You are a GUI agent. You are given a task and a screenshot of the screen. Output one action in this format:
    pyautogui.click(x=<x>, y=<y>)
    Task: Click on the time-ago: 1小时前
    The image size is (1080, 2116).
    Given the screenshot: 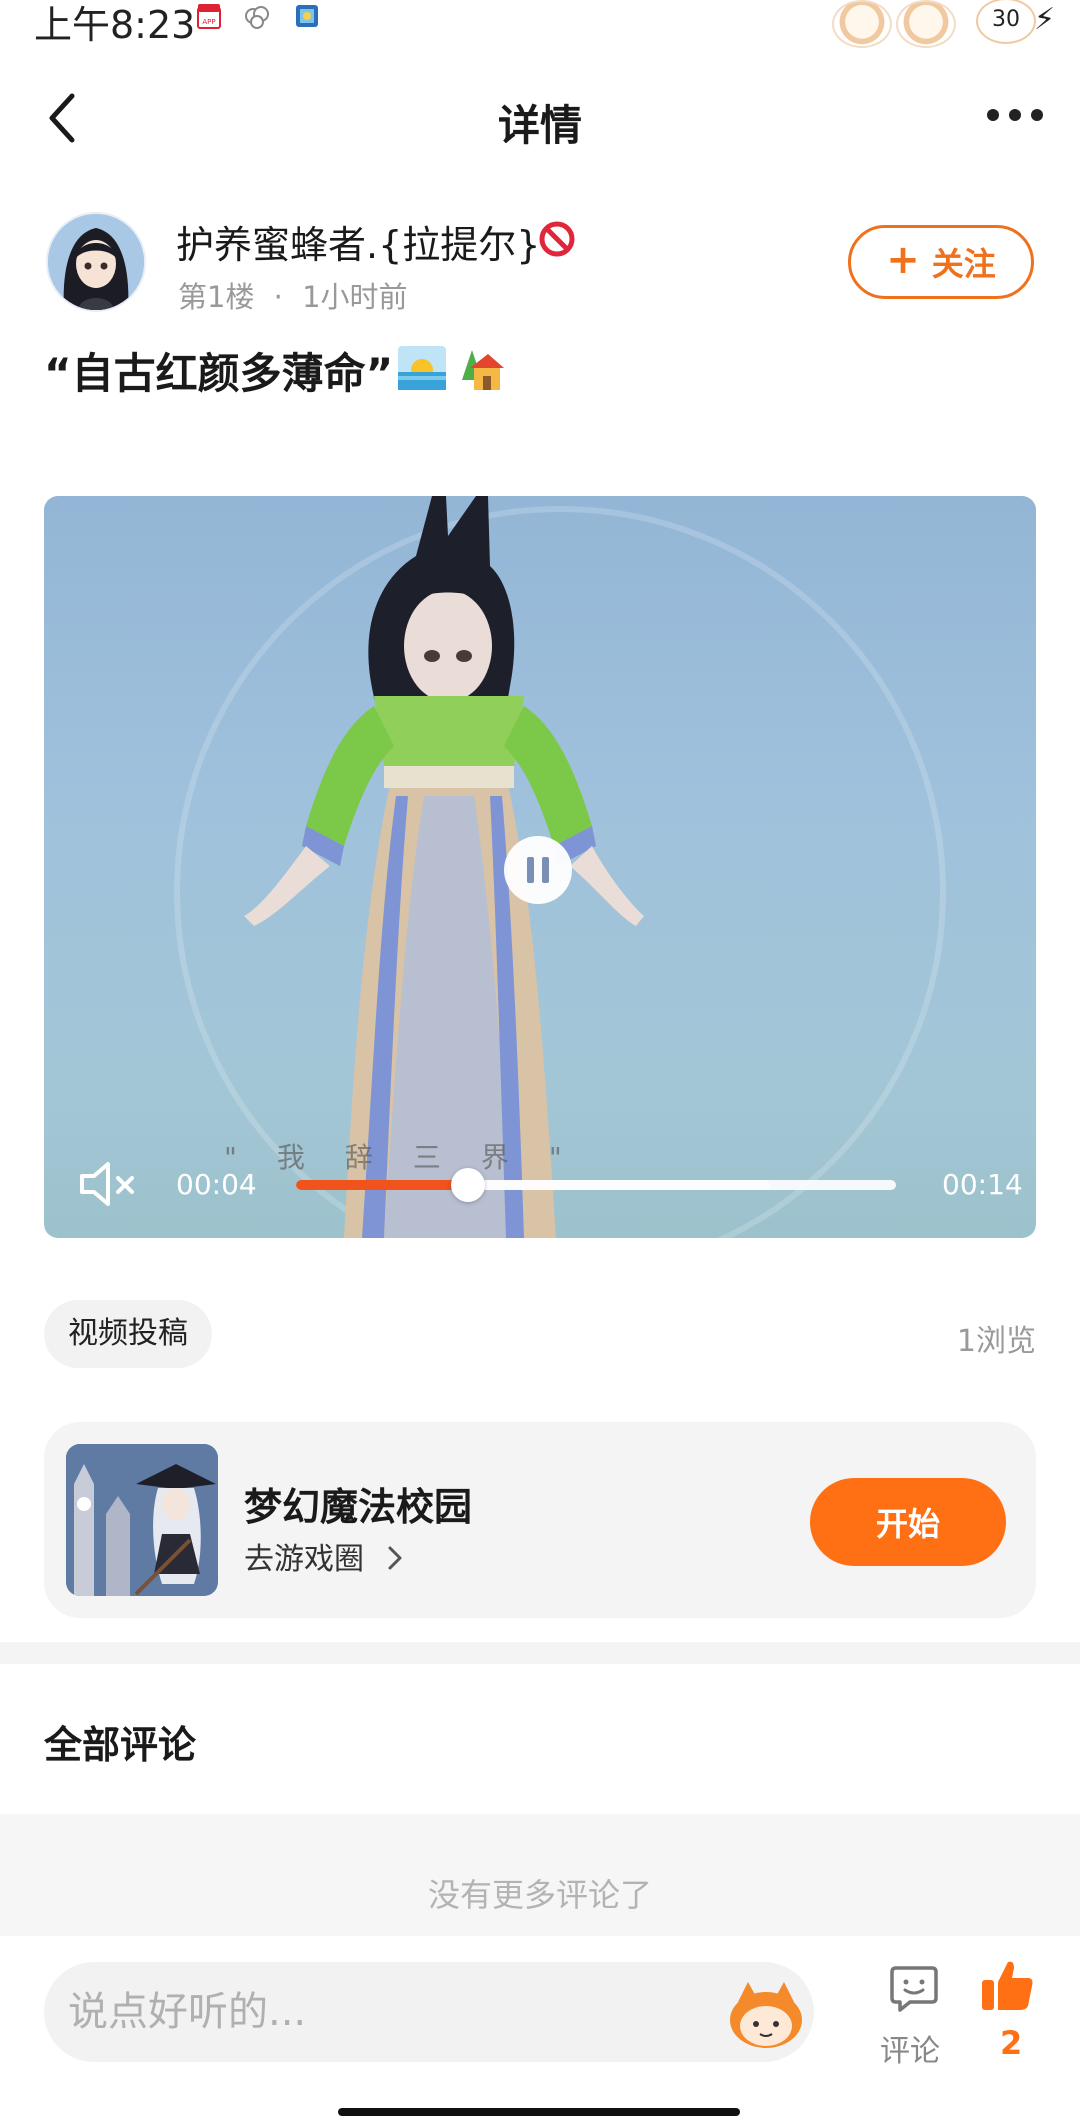 What is the action you would take?
    pyautogui.click(x=355, y=297)
    